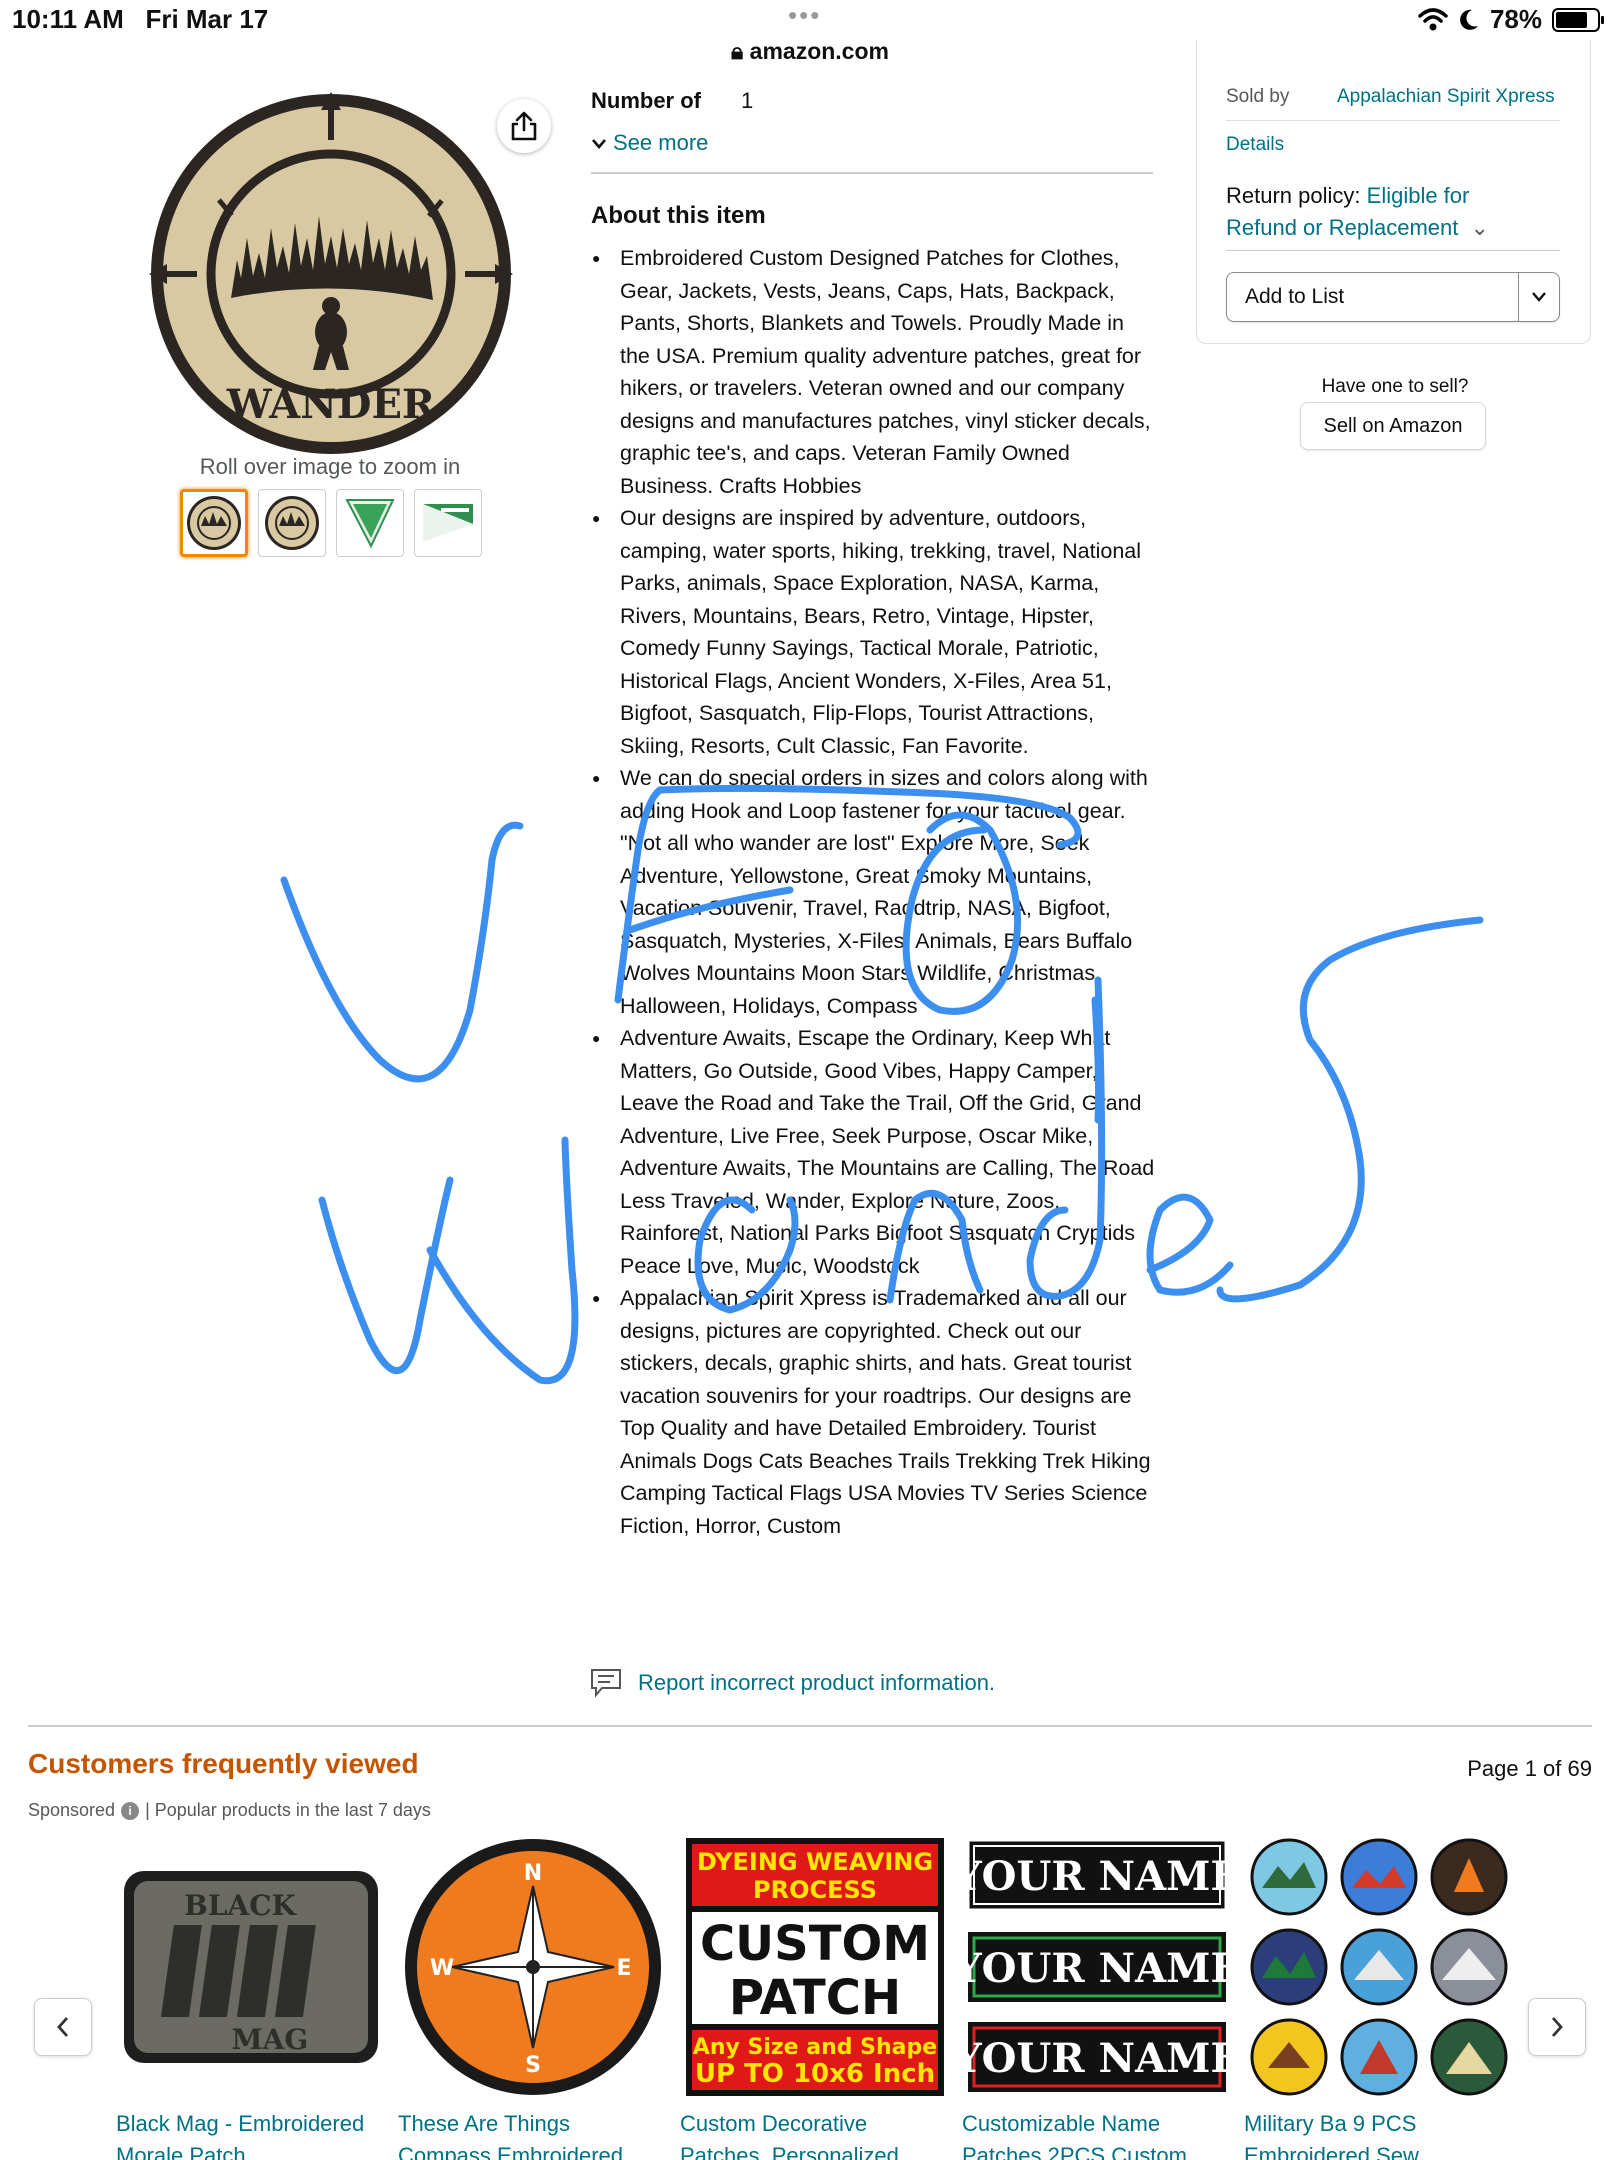  I want to click on moon-icon, so click(1469, 19).